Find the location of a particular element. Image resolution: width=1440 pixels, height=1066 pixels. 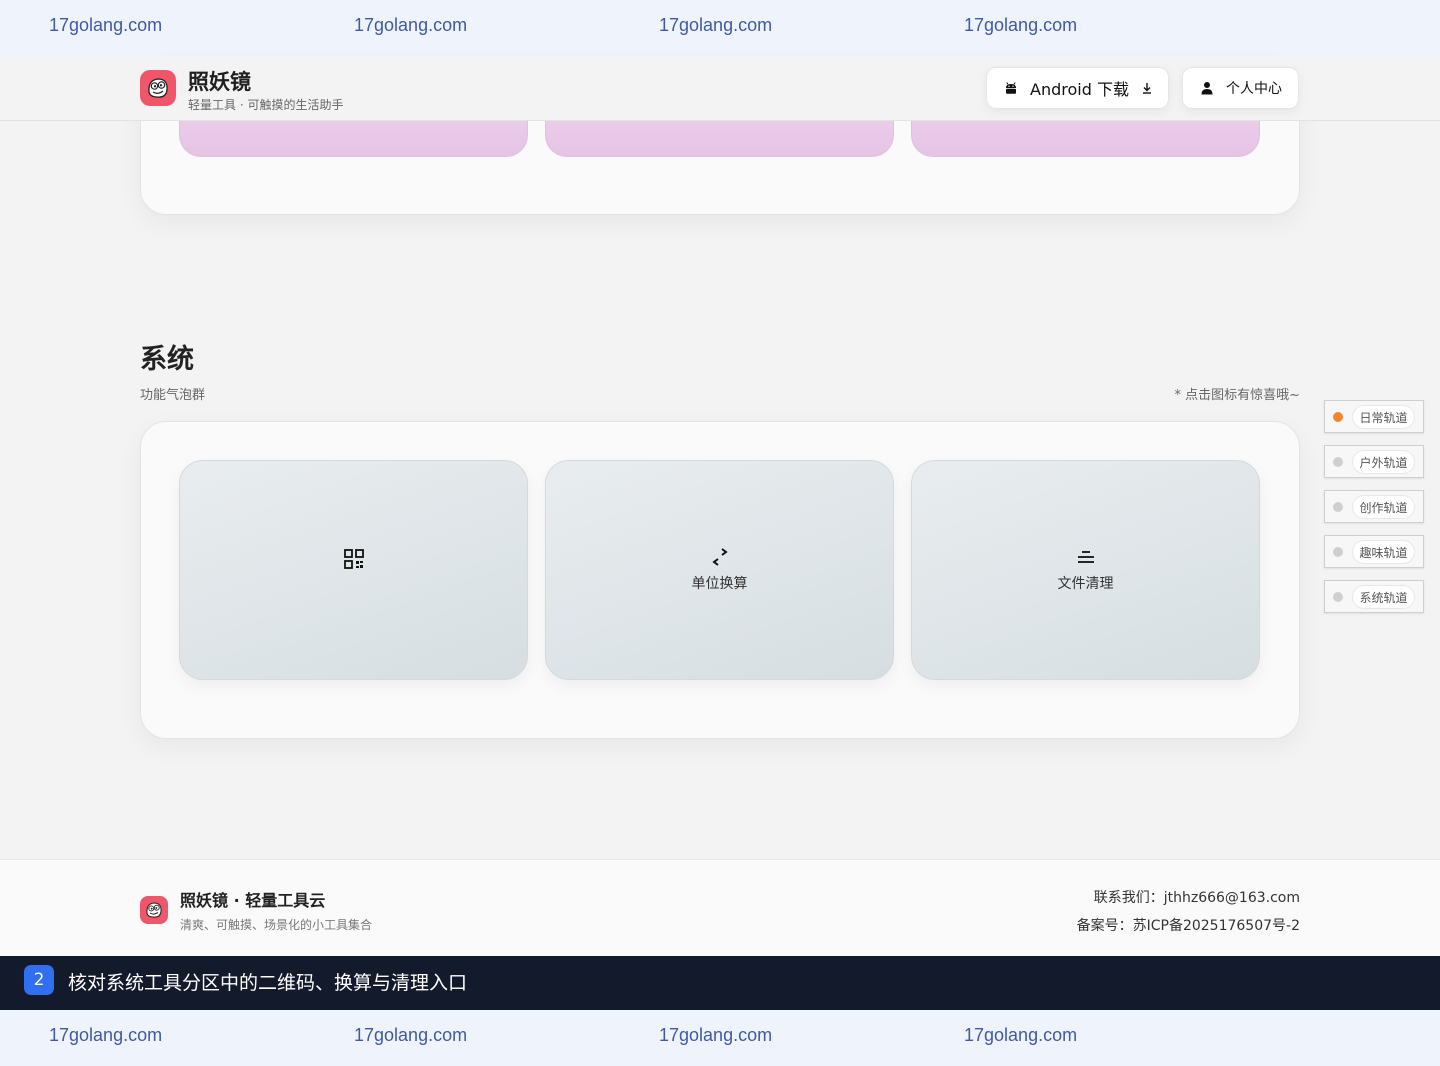

tool-label: 单位换算 is located at coordinates (719, 584).